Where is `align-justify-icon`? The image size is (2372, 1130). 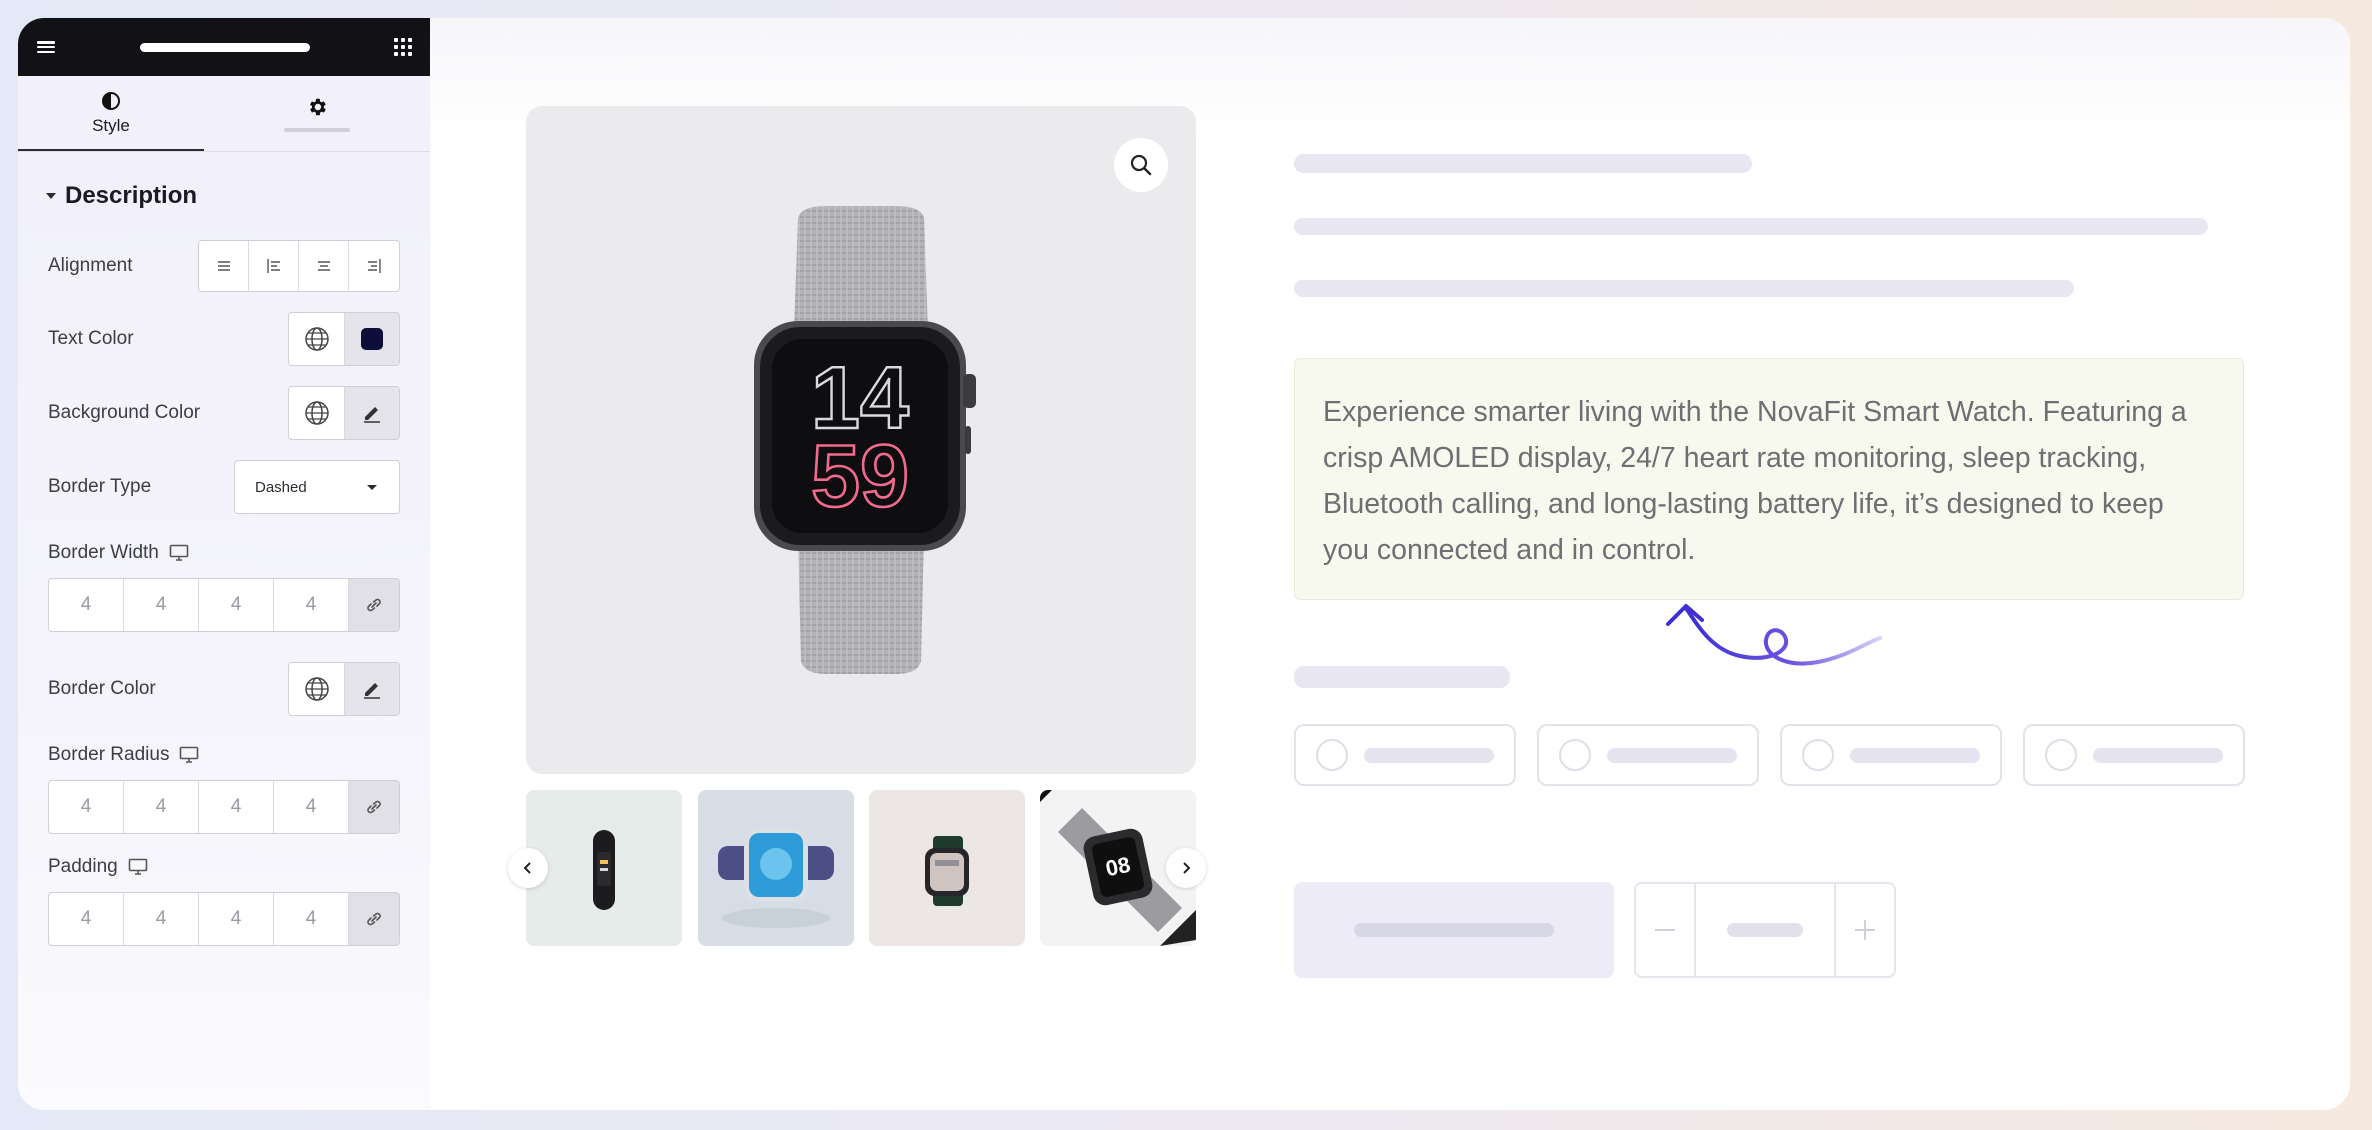 align-justify-icon is located at coordinates (223, 266).